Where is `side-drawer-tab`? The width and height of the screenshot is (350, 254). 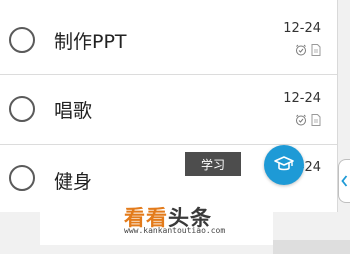
side-drawer-tab is located at coordinates (344, 181).